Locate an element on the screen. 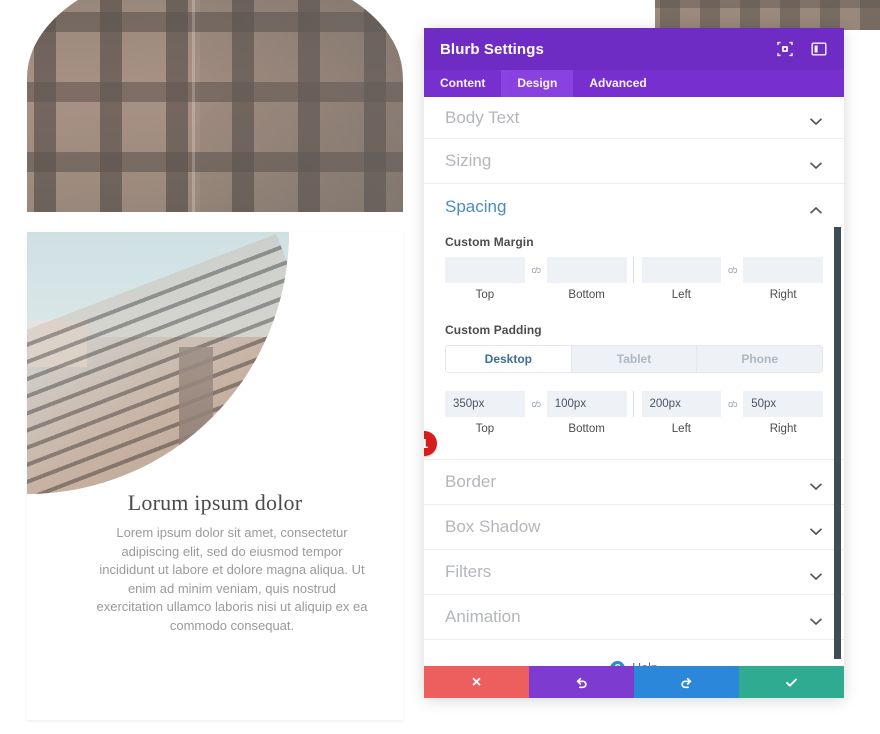 Image resolution: width=880 pixels, height=734 pixels. custom-margin-vertical-group: c/ɔ is located at coordinates (536, 270).